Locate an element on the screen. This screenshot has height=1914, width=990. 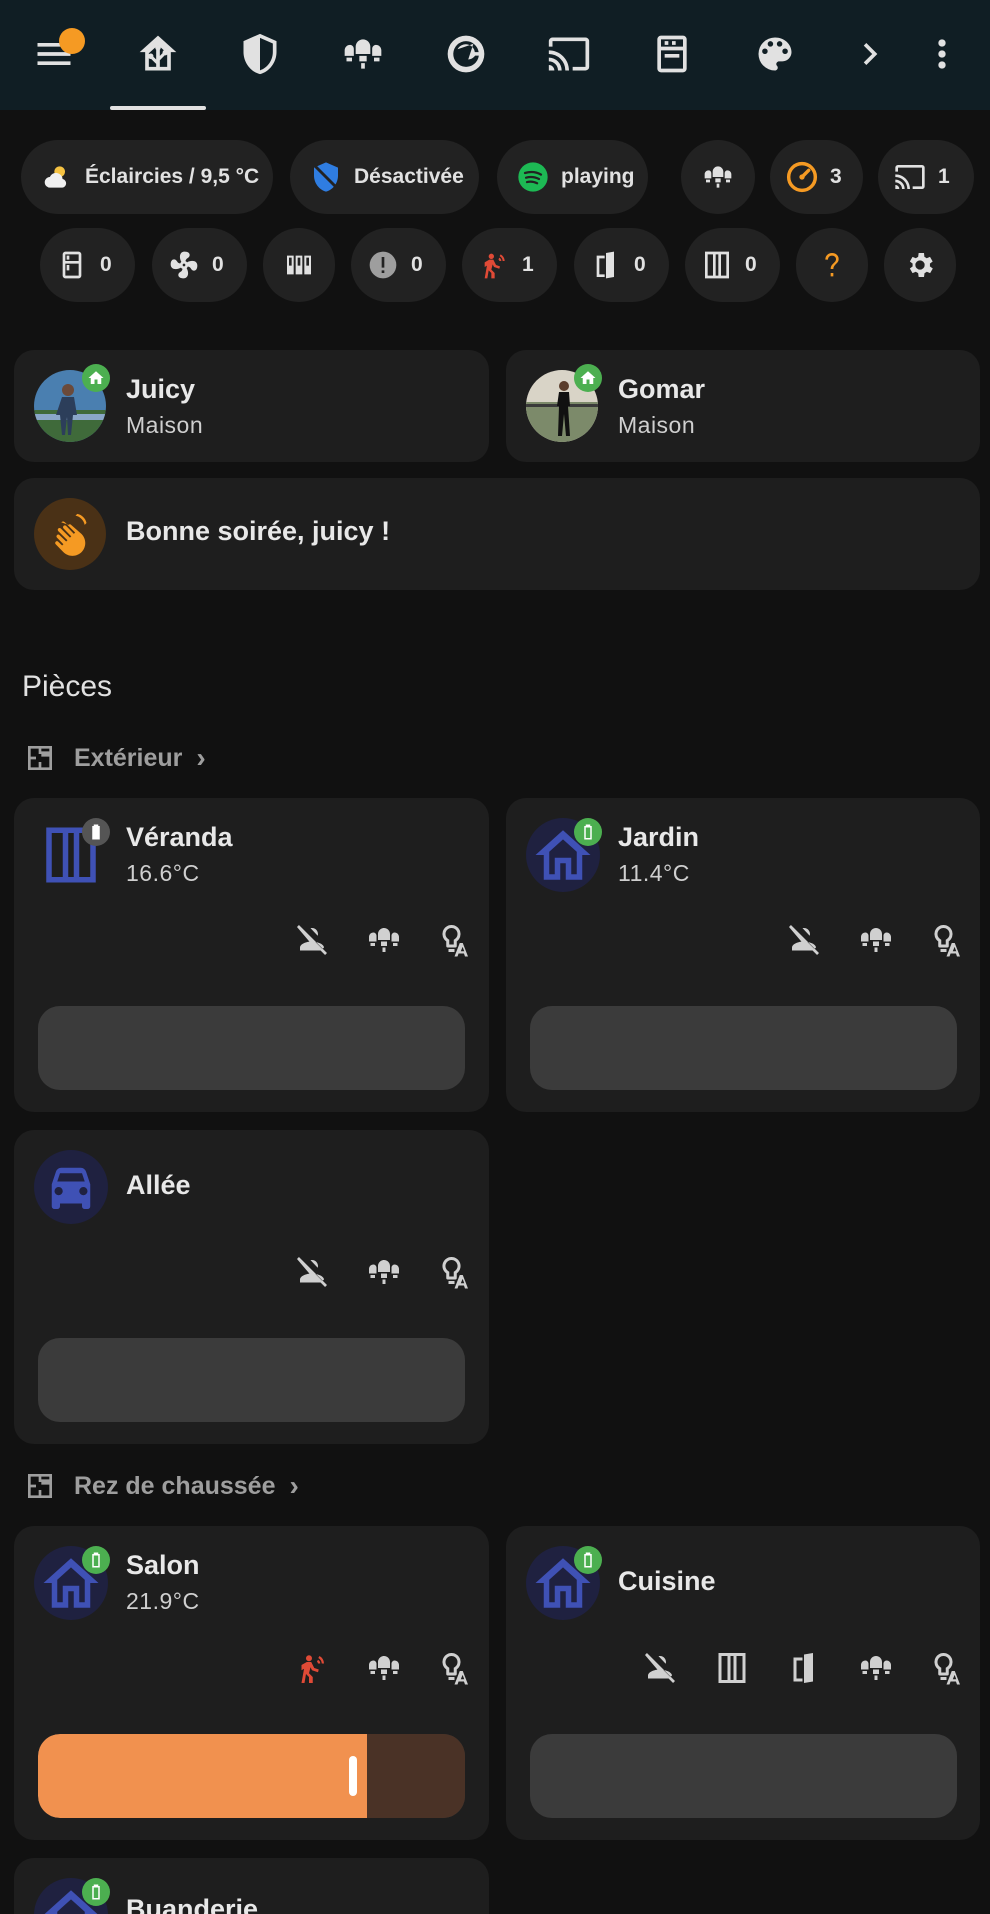
fan-icon is located at coordinates (184, 265).